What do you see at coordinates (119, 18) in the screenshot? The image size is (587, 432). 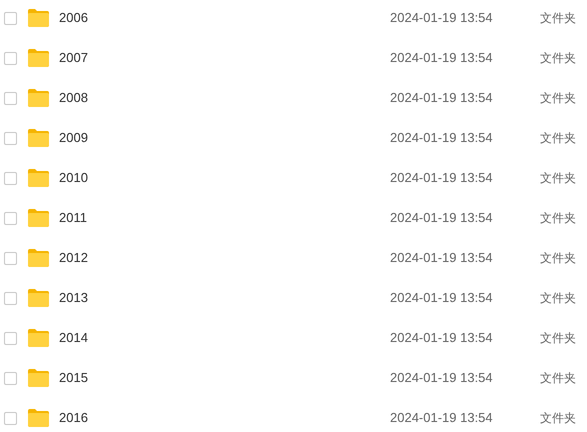 I see `folder-name: 2006` at bounding box center [119, 18].